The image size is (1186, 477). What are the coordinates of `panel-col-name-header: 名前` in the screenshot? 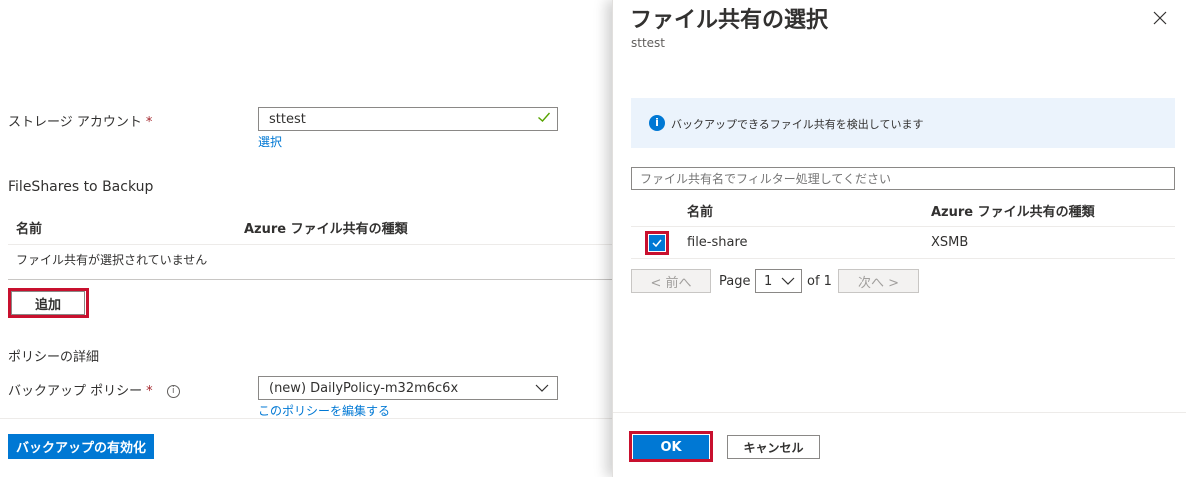 It's located at (700, 212).